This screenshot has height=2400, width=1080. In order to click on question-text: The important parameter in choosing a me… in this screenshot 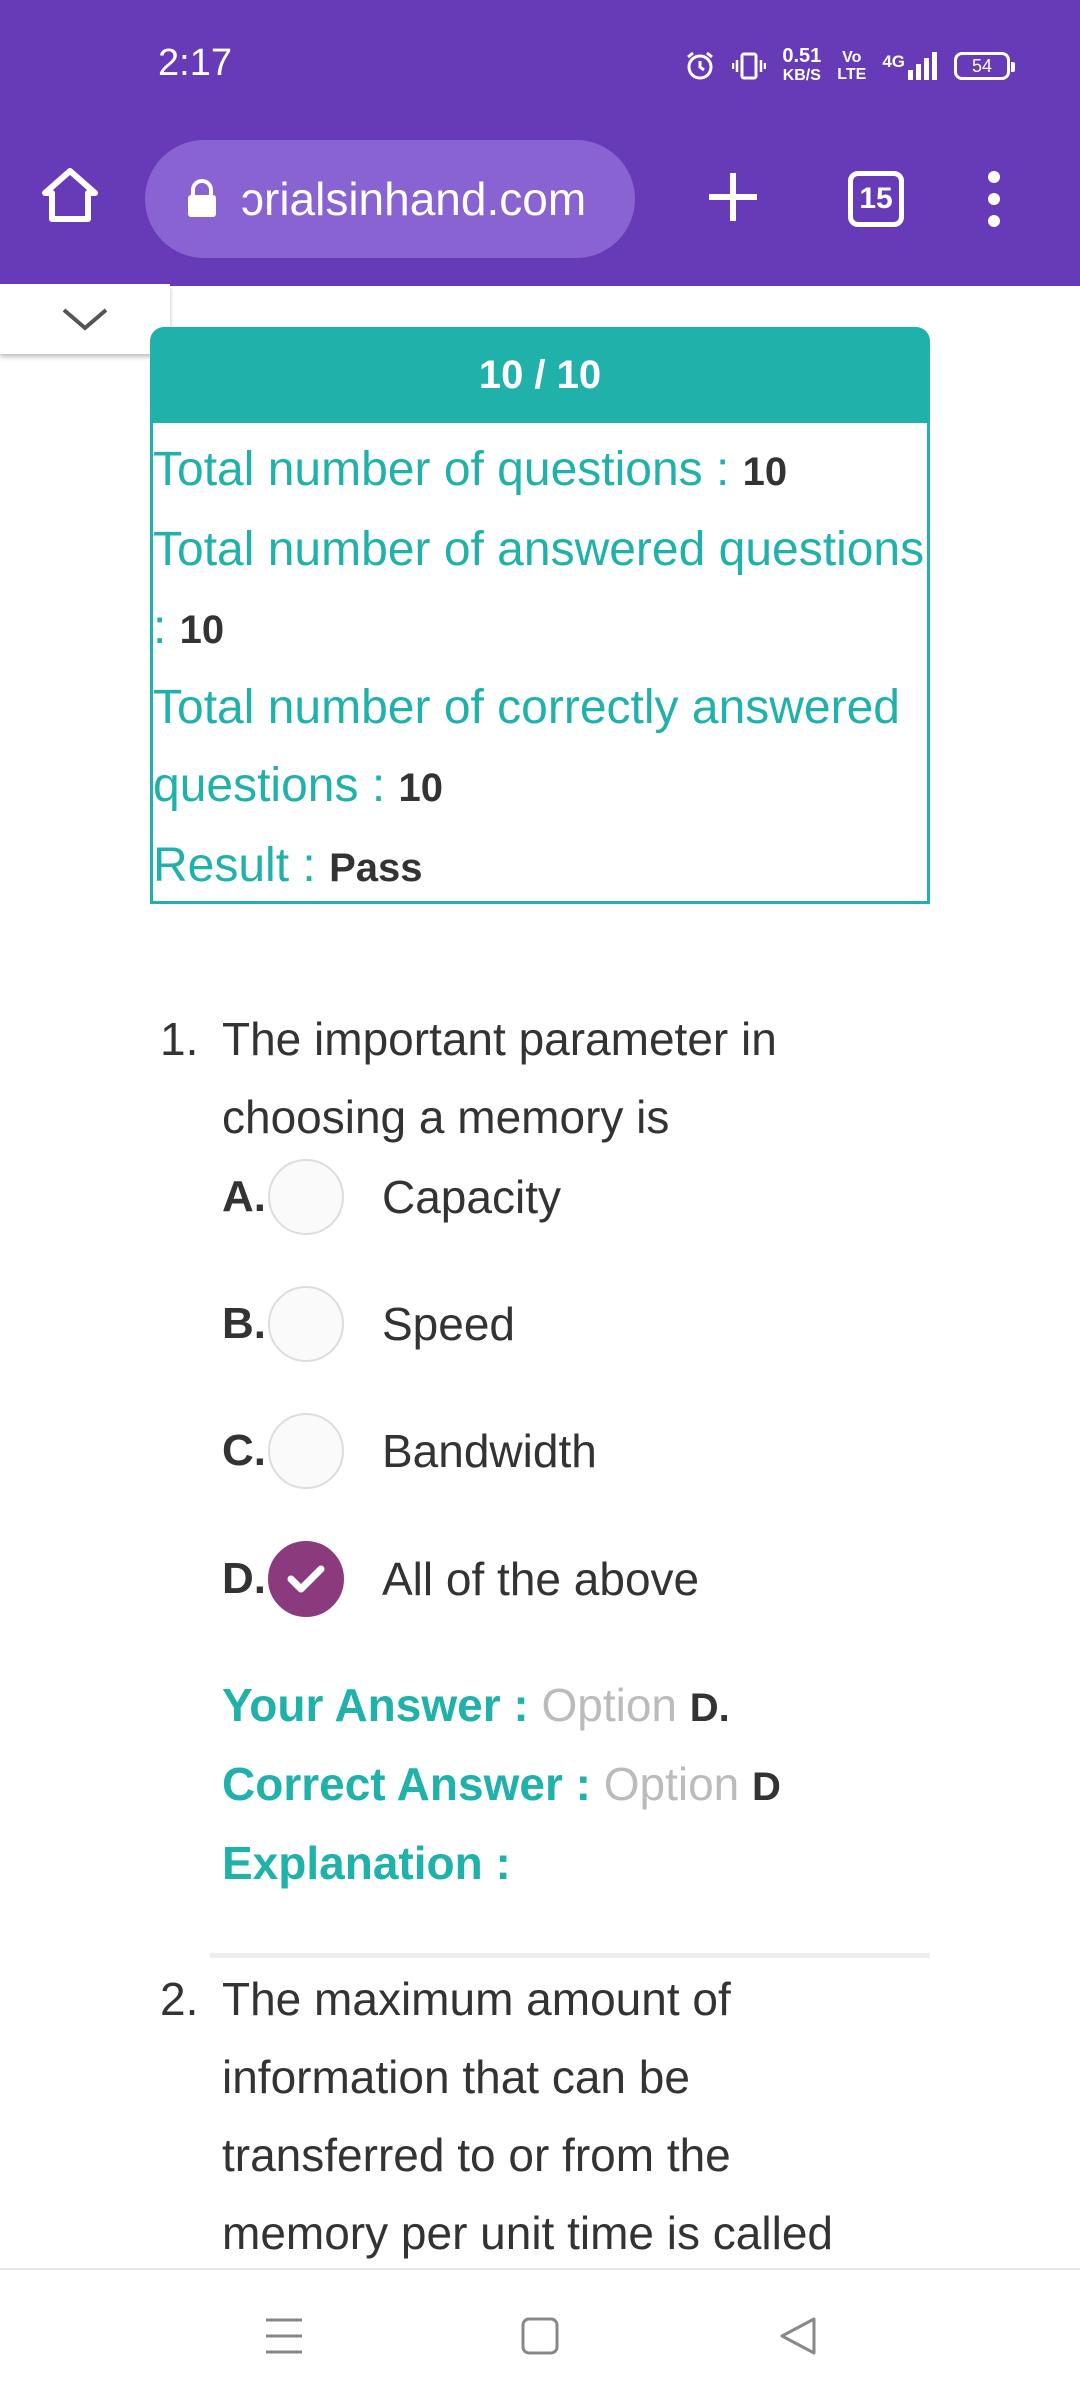, I will do `click(572, 1078)`.